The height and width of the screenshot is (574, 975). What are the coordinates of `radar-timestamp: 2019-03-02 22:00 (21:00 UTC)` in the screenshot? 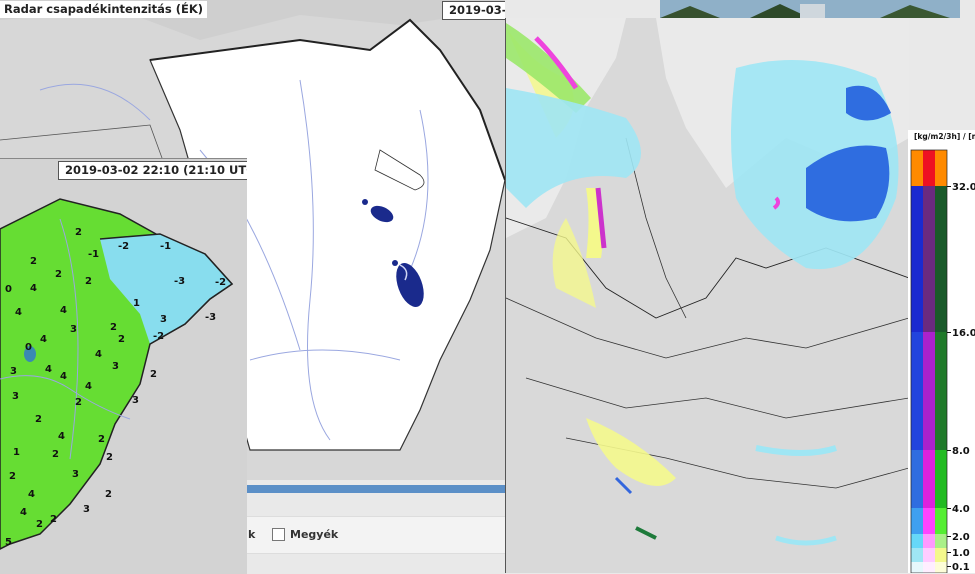 It's located at (473, 10).